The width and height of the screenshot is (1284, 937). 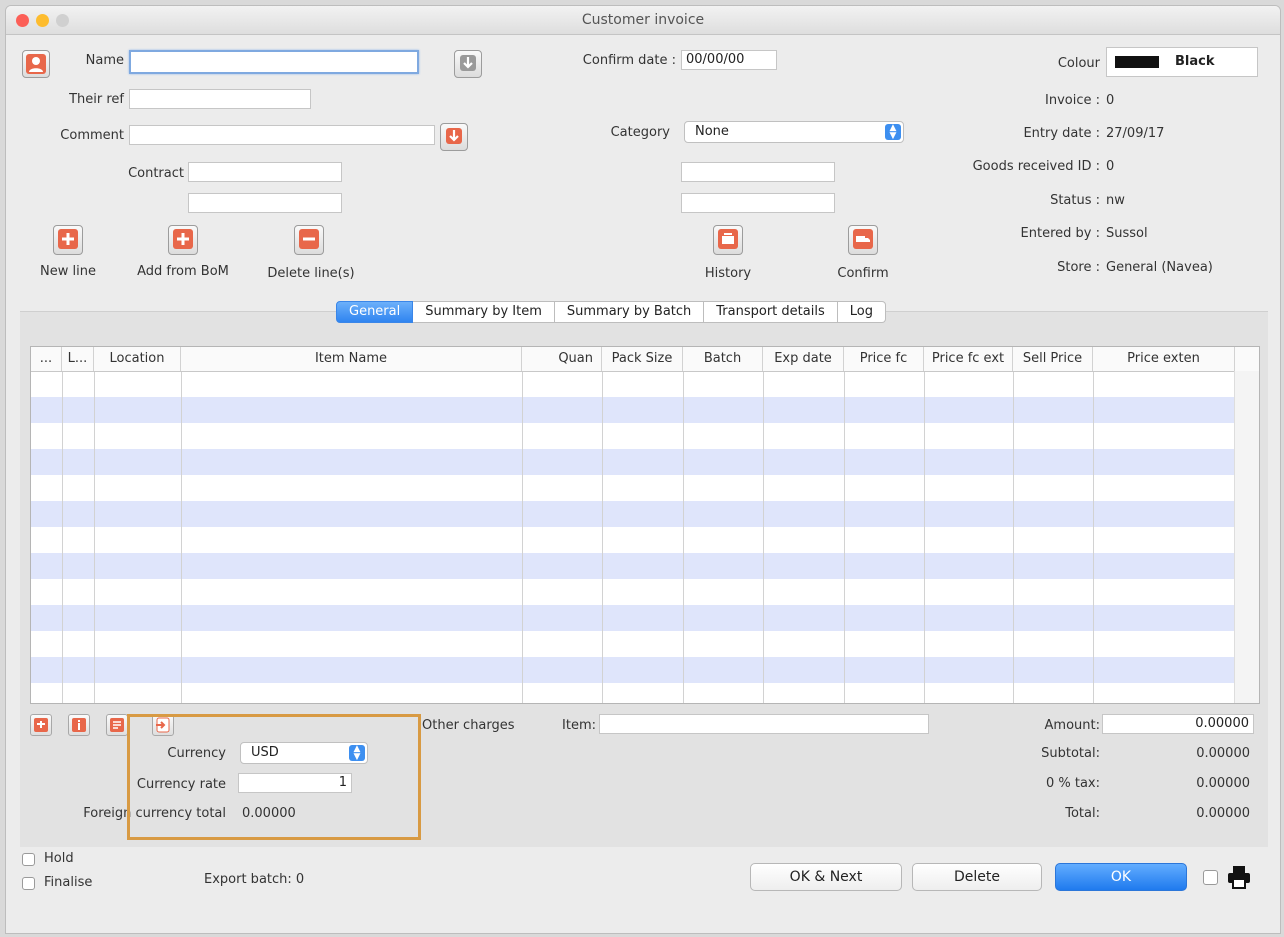 What do you see at coordinates (1223, 783) in the screenshot?
I see `tax-value: 0.00000` at bounding box center [1223, 783].